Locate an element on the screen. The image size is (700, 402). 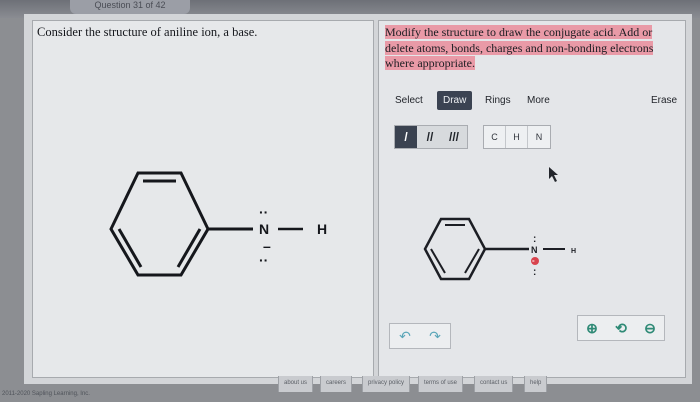
zoom-in-icon: ⊕ is located at coordinates (592, 328).